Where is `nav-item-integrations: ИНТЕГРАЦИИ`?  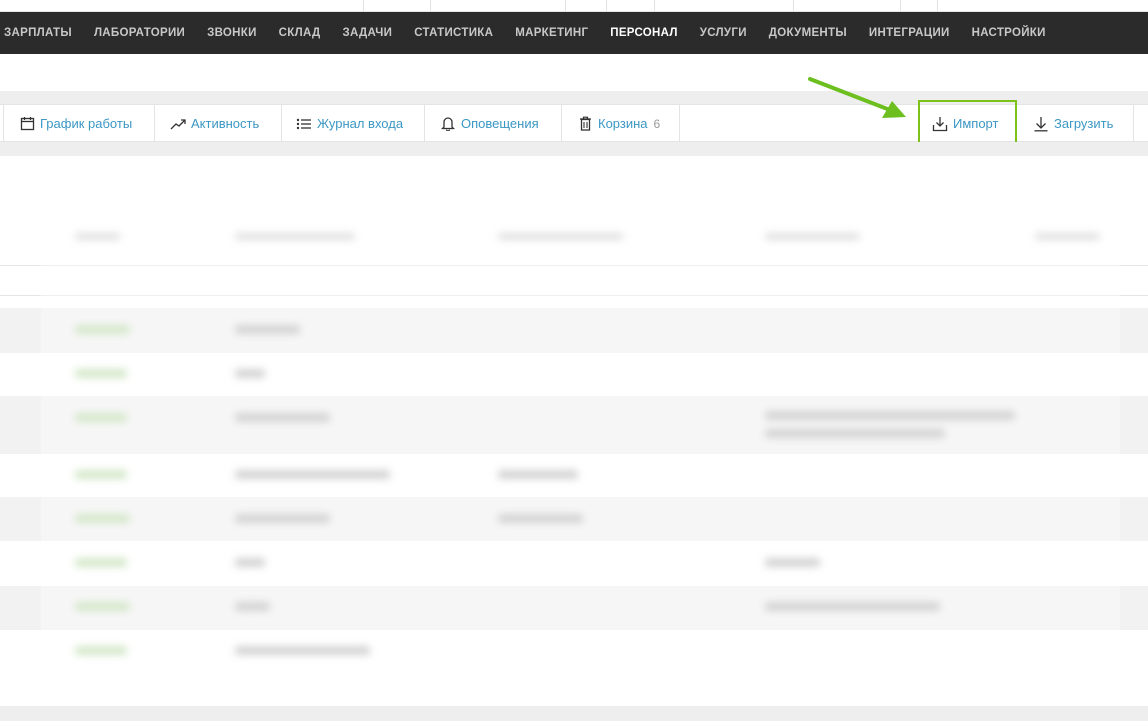 nav-item-integrations: ИНТЕГРАЦИИ is located at coordinates (909, 33).